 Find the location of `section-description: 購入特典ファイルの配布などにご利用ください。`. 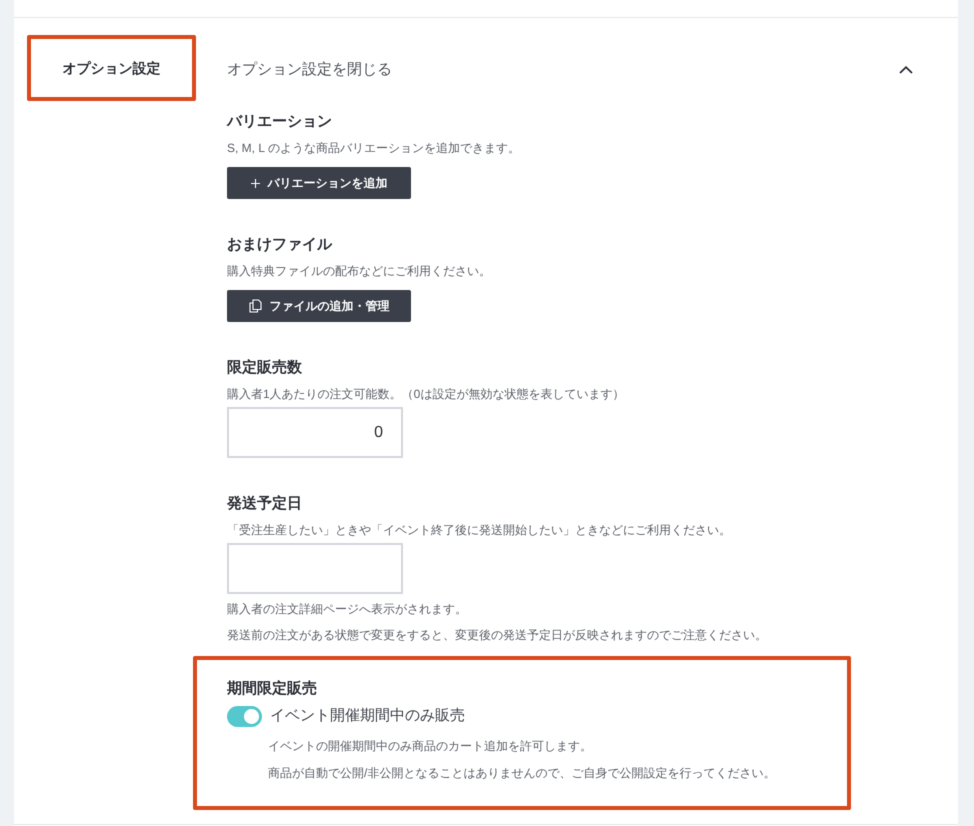

section-description: 購入特典ファイルの配布などにご利用ください。 is located at coordinates (359, 271).